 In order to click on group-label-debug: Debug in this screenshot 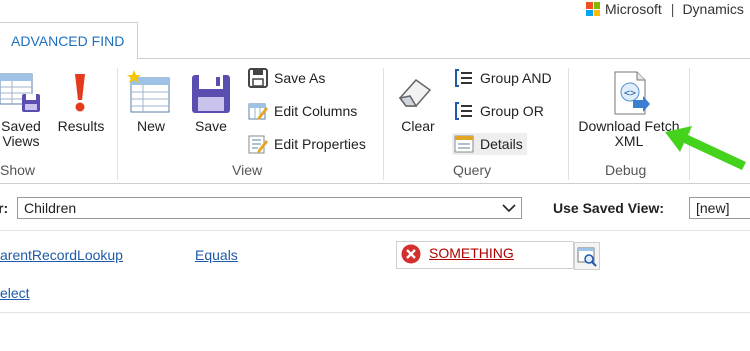, I will do `click(626, 170)`.